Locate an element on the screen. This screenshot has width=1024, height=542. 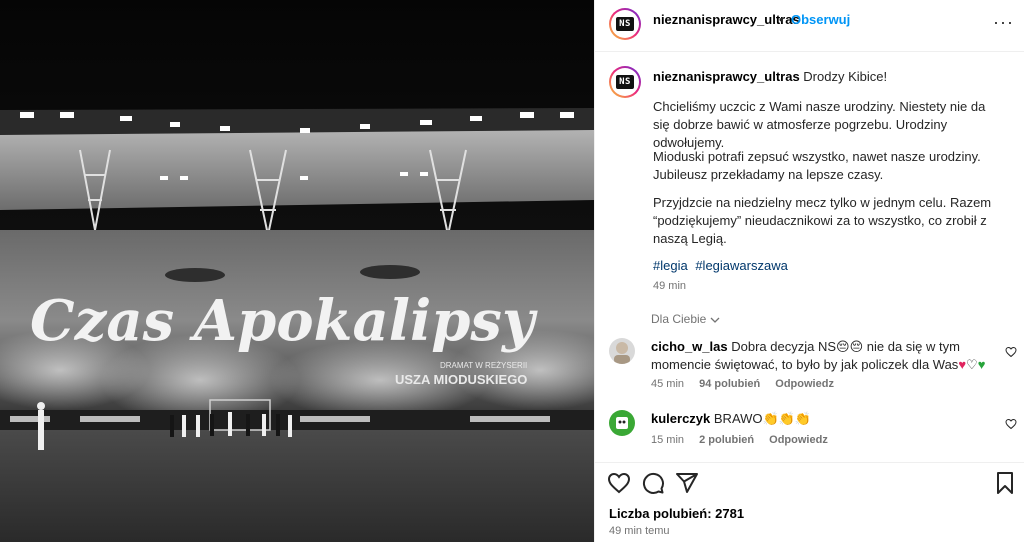
hashtags: #legia #legiawarszawa is located at coordinates (722, 265).